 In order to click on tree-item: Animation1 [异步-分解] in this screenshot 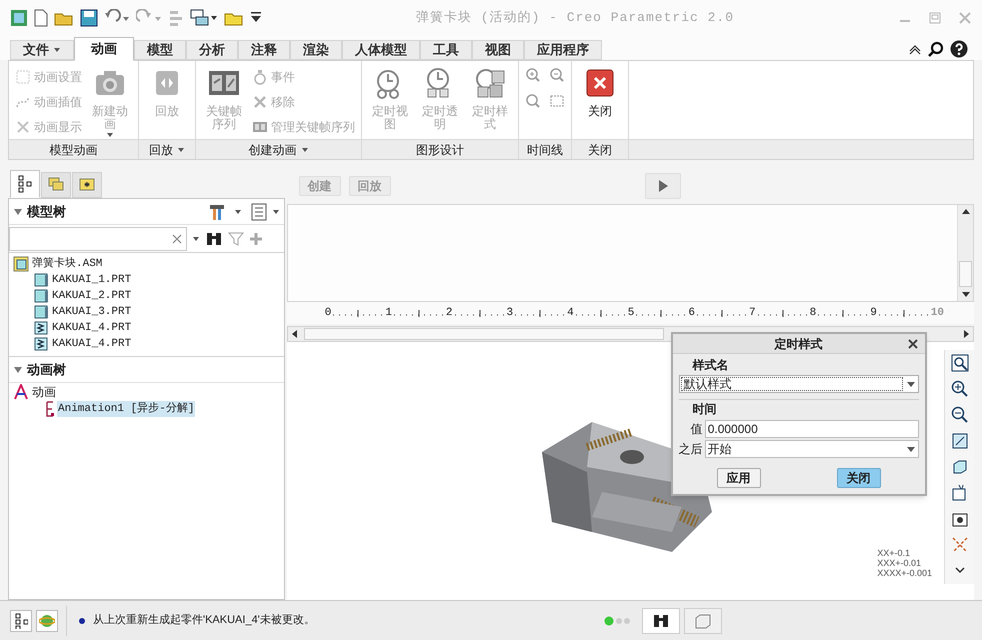, I will do `click(126, 409)`.